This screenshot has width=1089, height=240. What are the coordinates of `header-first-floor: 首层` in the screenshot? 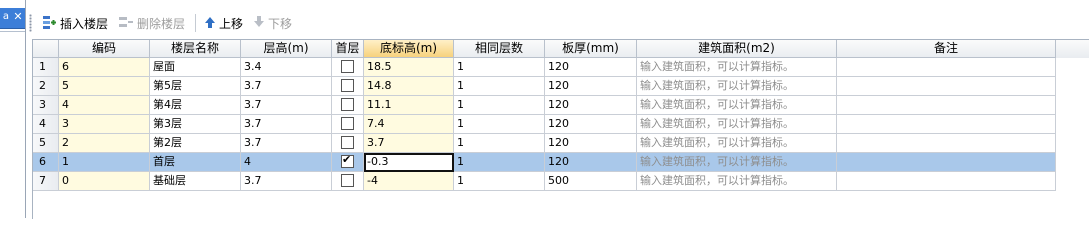 It's located at (348, 49).